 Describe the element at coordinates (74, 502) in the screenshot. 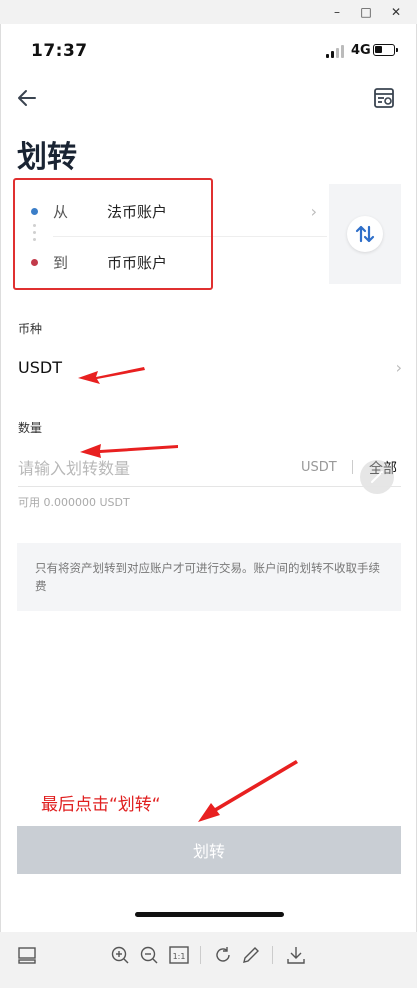

I see `available-balance: 可用 0.000000 USDT` at that location.